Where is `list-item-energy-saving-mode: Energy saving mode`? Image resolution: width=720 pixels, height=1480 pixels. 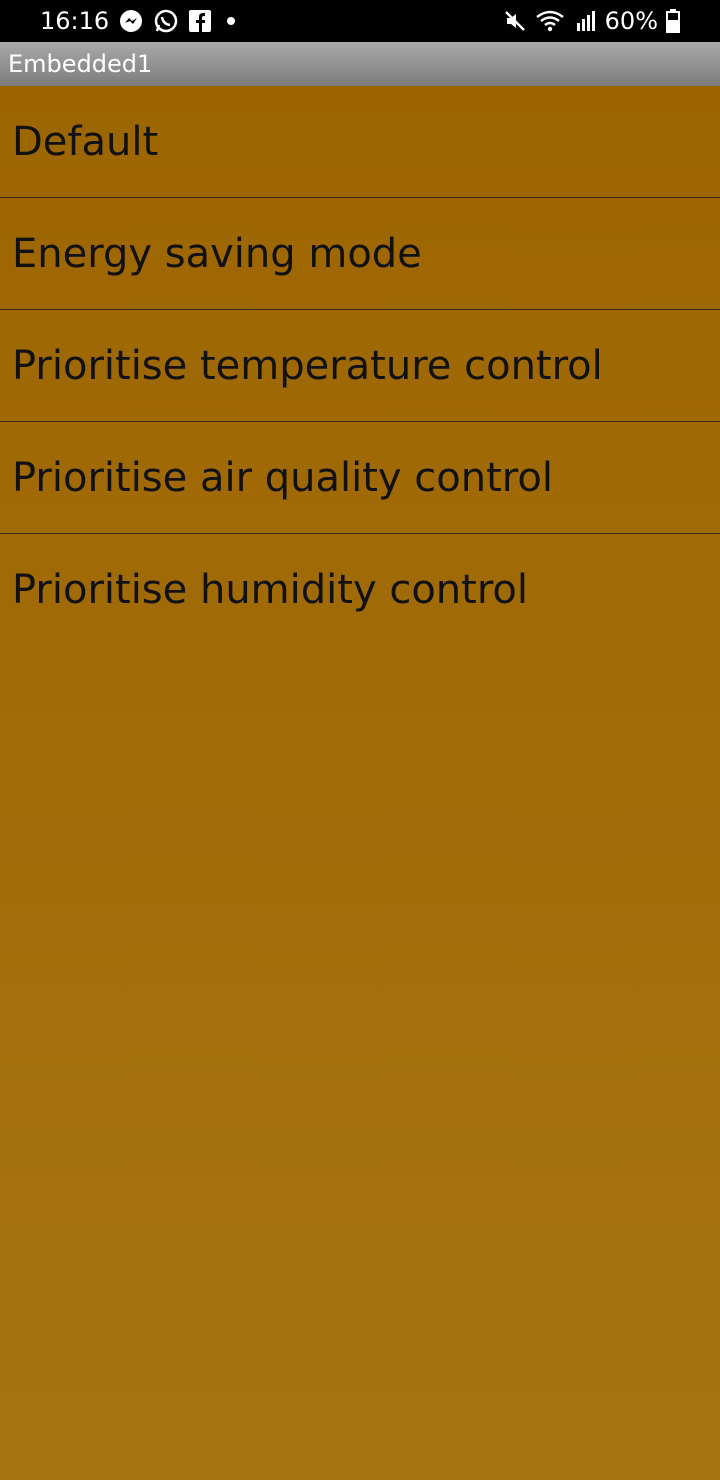 list-item-energy-saving-mode: Energy saving mode is located at coordinates (360, 254).